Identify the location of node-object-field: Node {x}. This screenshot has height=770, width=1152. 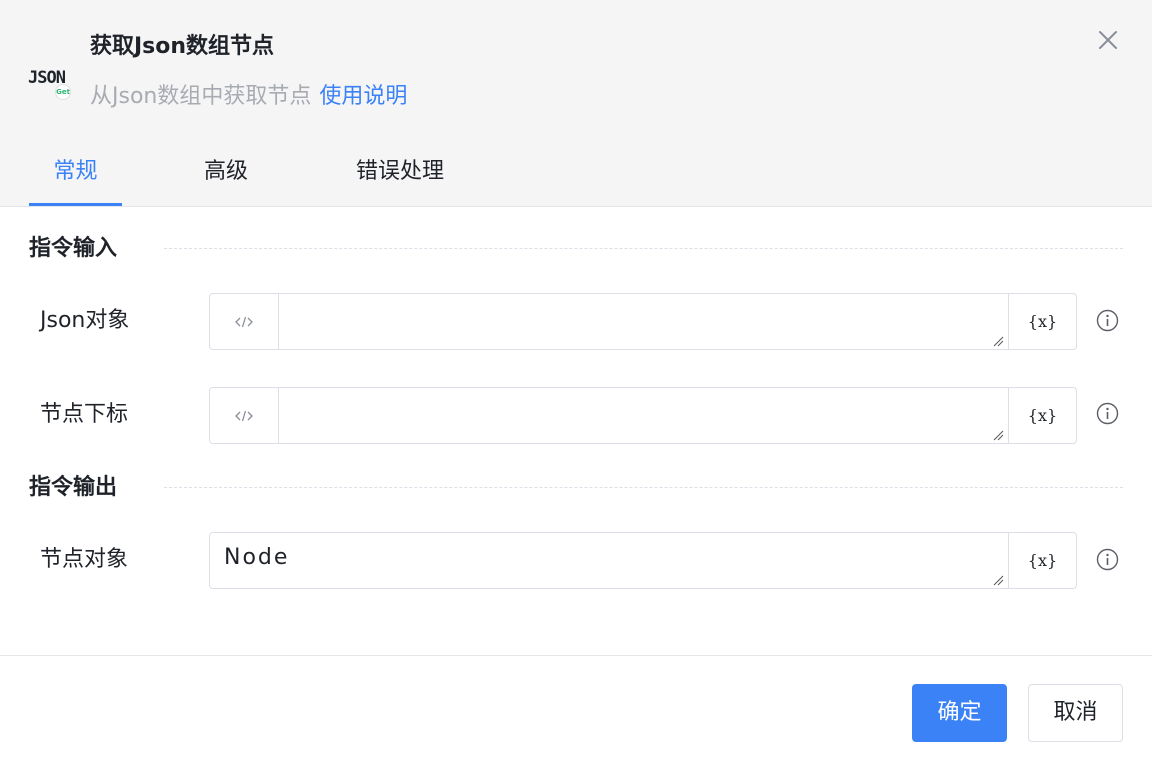
(643, 560).